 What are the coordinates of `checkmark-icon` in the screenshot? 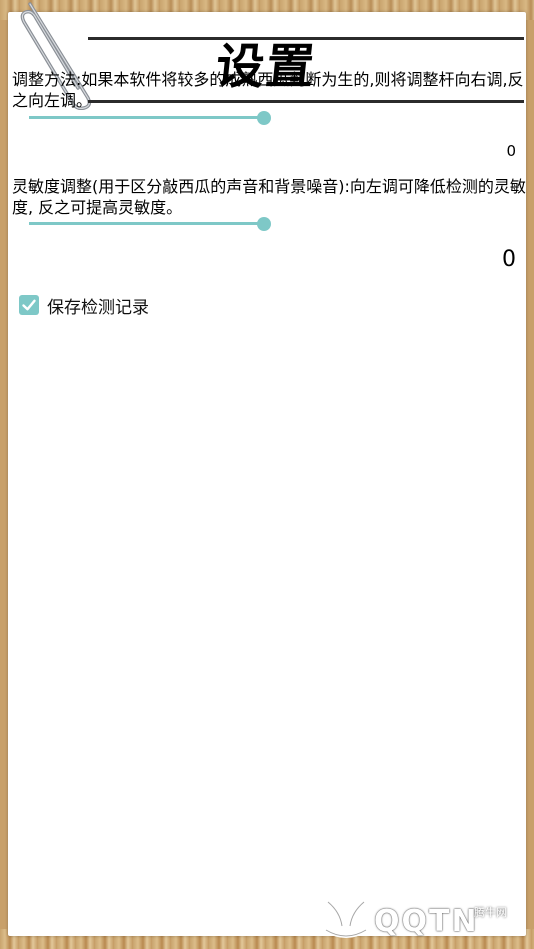 It's located at (29, 305).